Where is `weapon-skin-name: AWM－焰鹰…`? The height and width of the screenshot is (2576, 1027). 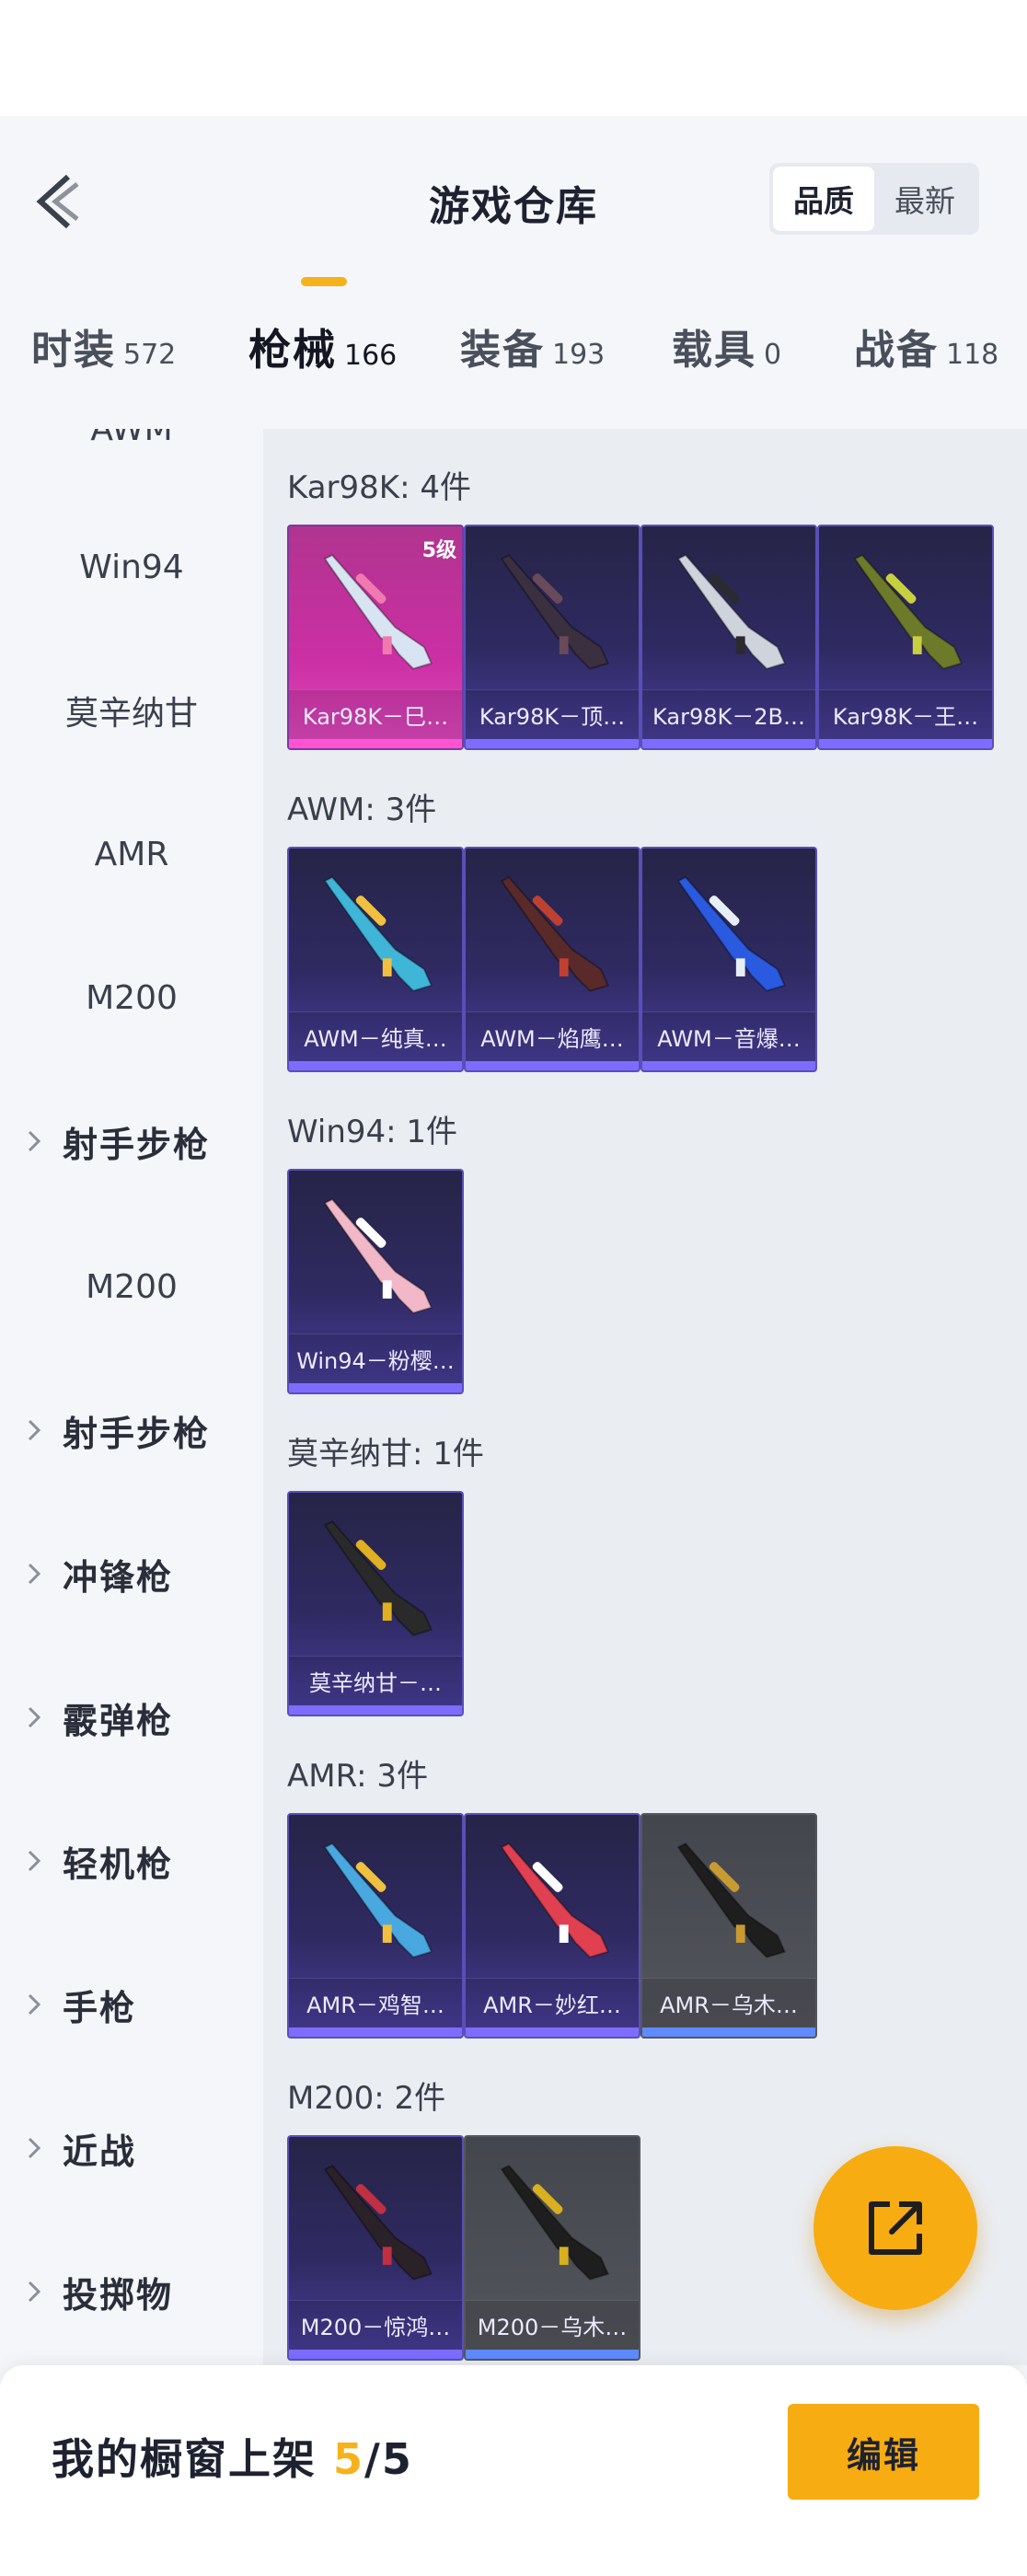 weapon-skin-name: AWM－焰鹰… is located at coordinates (552, 1036).